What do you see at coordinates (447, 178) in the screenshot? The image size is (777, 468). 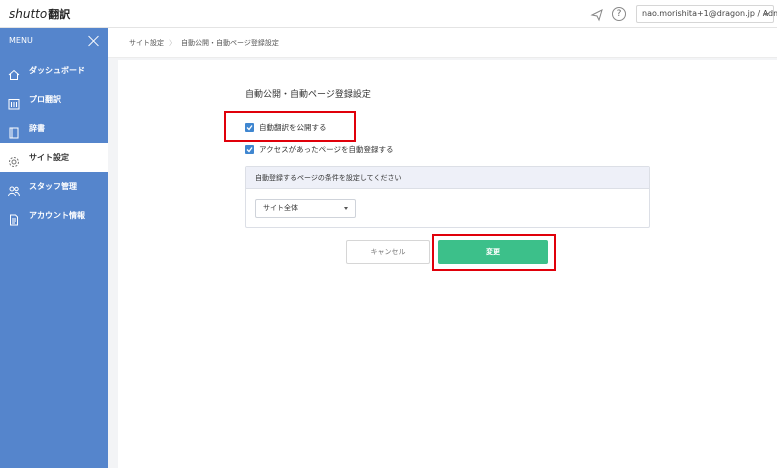 I see `condition-heading: 自動登録するページの条件を設定してください` at bounding box center [447, 178].